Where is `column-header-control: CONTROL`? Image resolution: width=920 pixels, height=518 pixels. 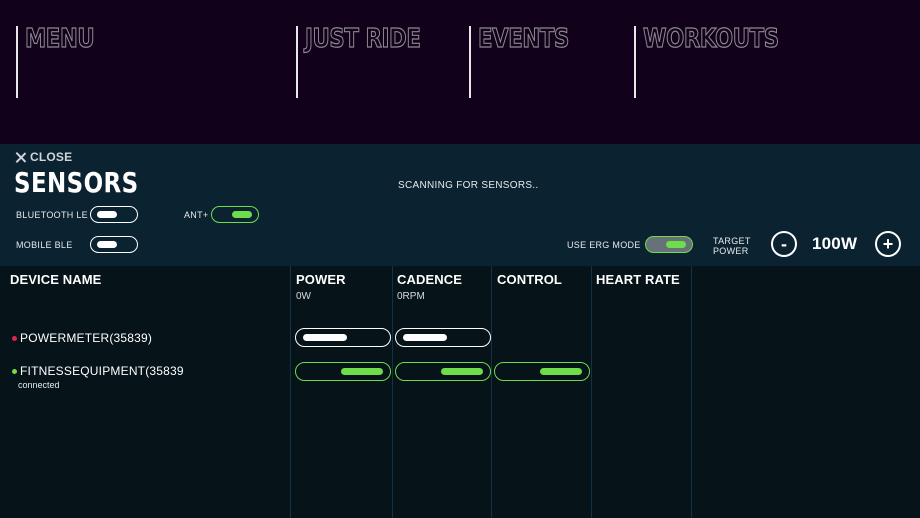
column-header-control: CONTROL is located at coordinates (529, 279).